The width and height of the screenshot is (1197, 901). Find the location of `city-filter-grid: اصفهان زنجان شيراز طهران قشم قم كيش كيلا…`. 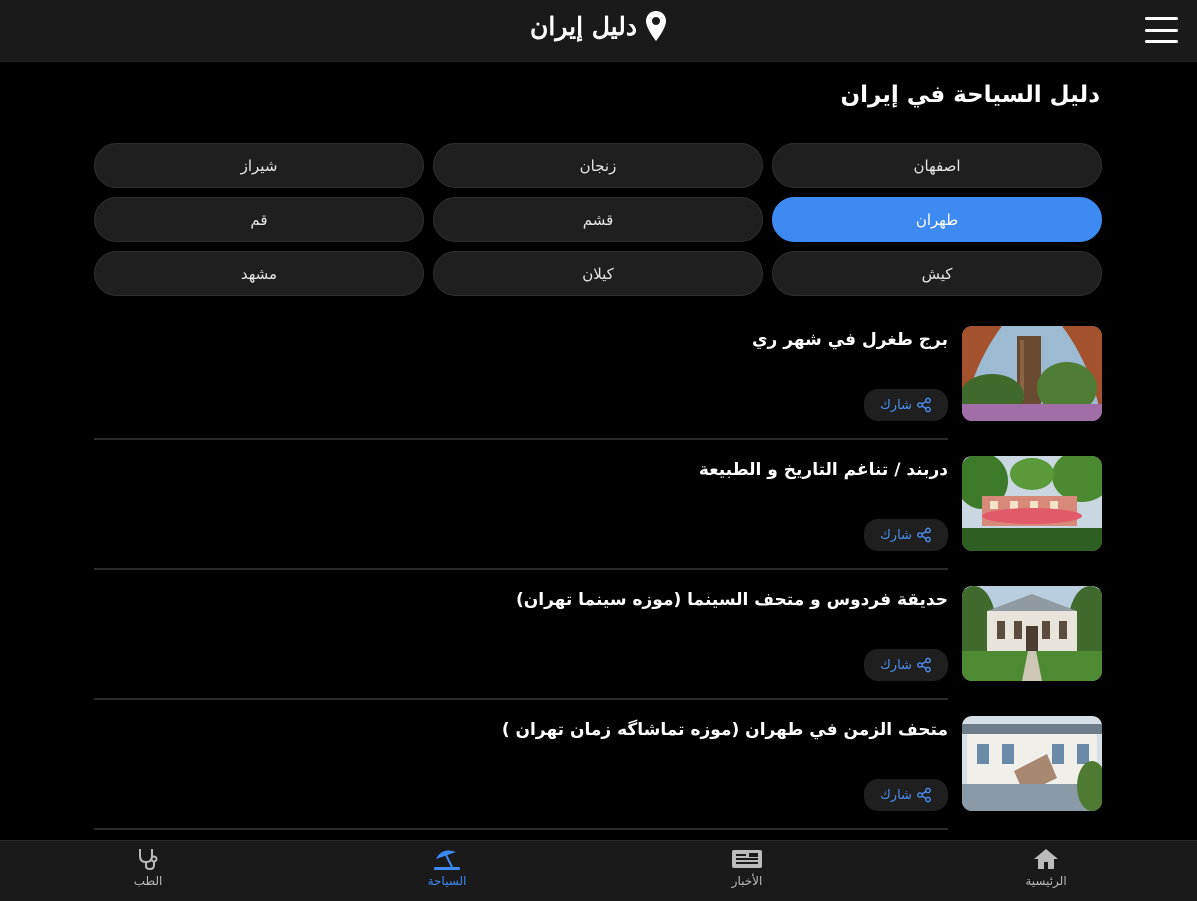

city-filter-grid: اصفهان زنجان شيراز طهران قشم قم كيش كيلا… is located at coordinates (598, 219).